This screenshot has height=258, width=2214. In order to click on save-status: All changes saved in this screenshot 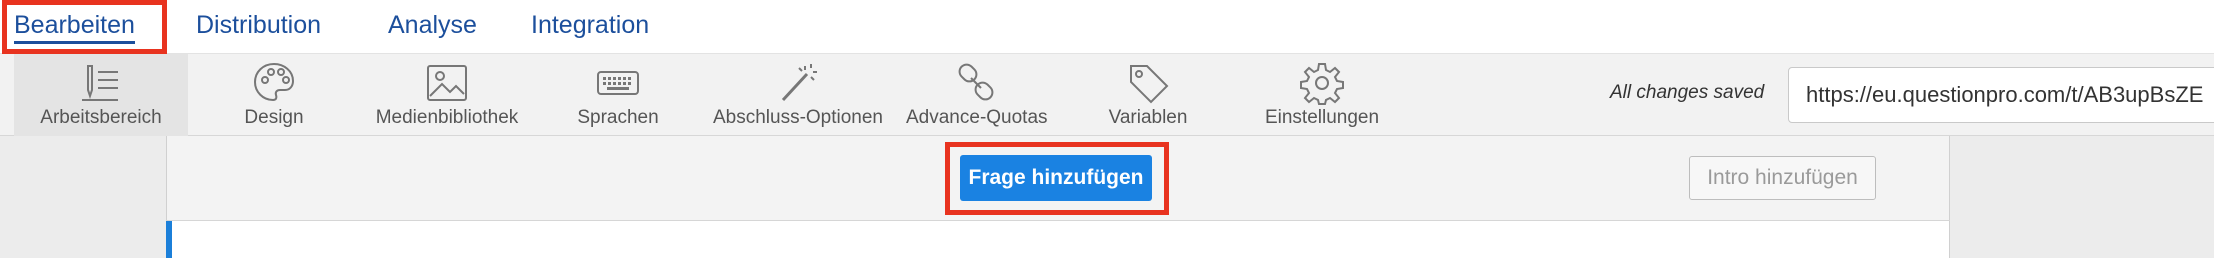, I will do `click(1687, 92)`.